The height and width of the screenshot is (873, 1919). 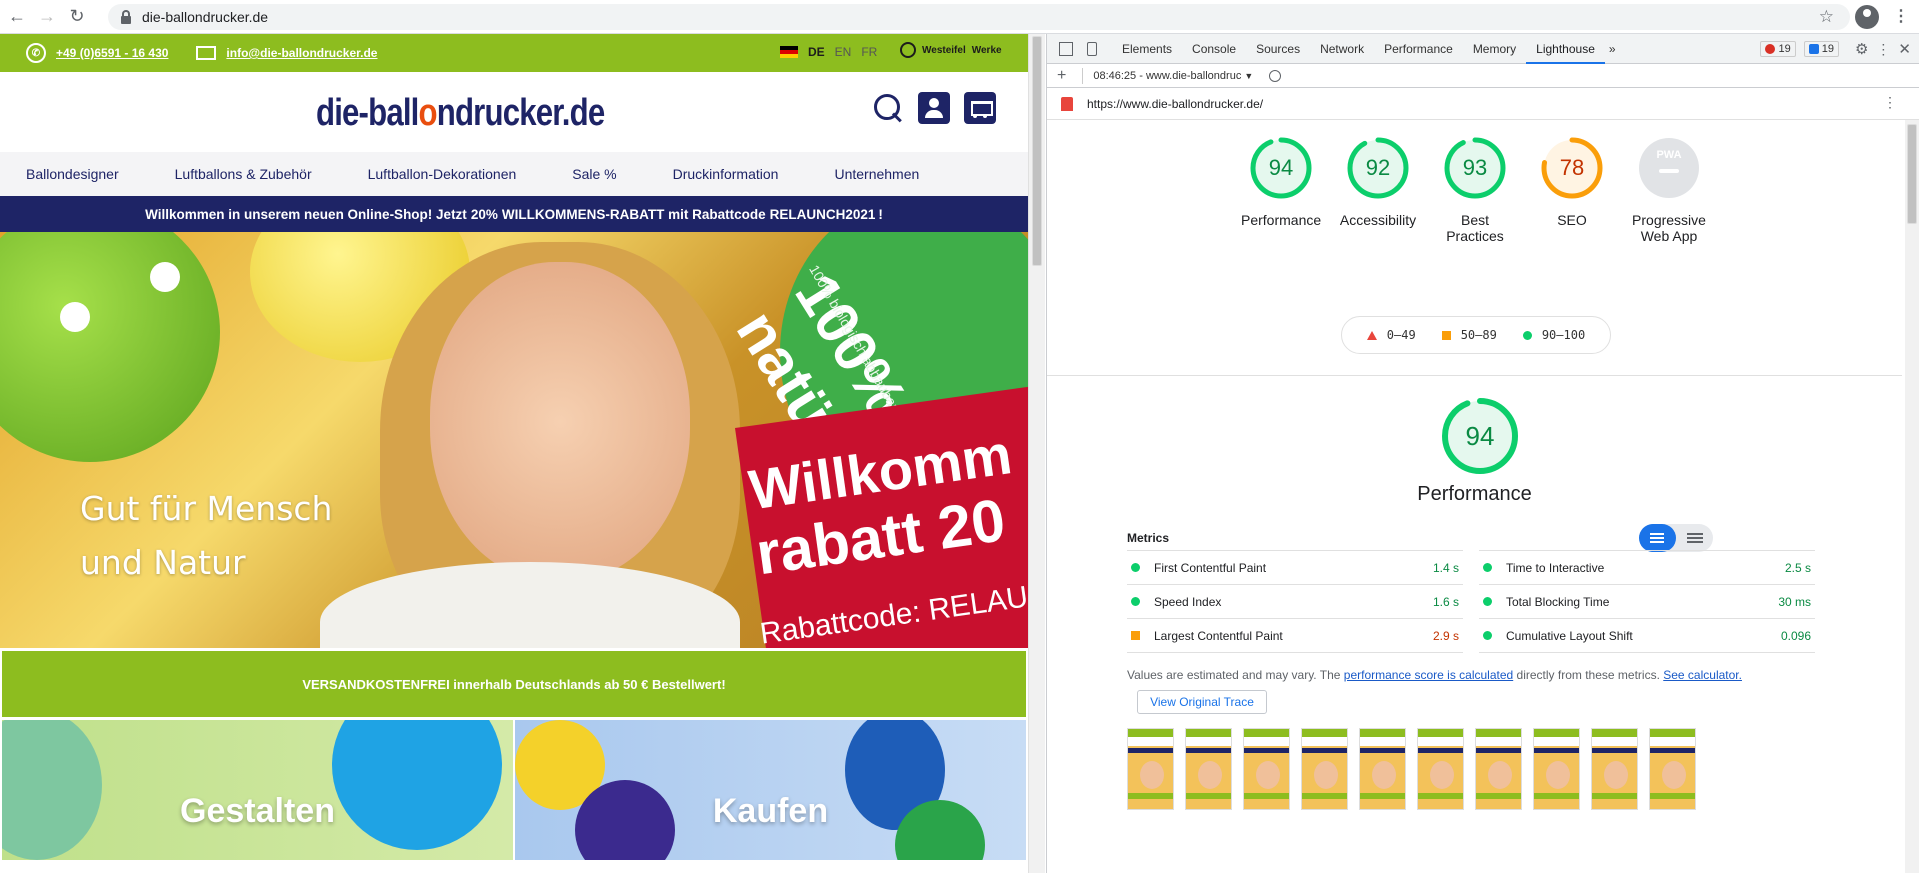 What do you see at coordinates (520, 113) in the screenshot?
I see `logo-part-2: ndrucker.de` at bounding box center [520, 113].